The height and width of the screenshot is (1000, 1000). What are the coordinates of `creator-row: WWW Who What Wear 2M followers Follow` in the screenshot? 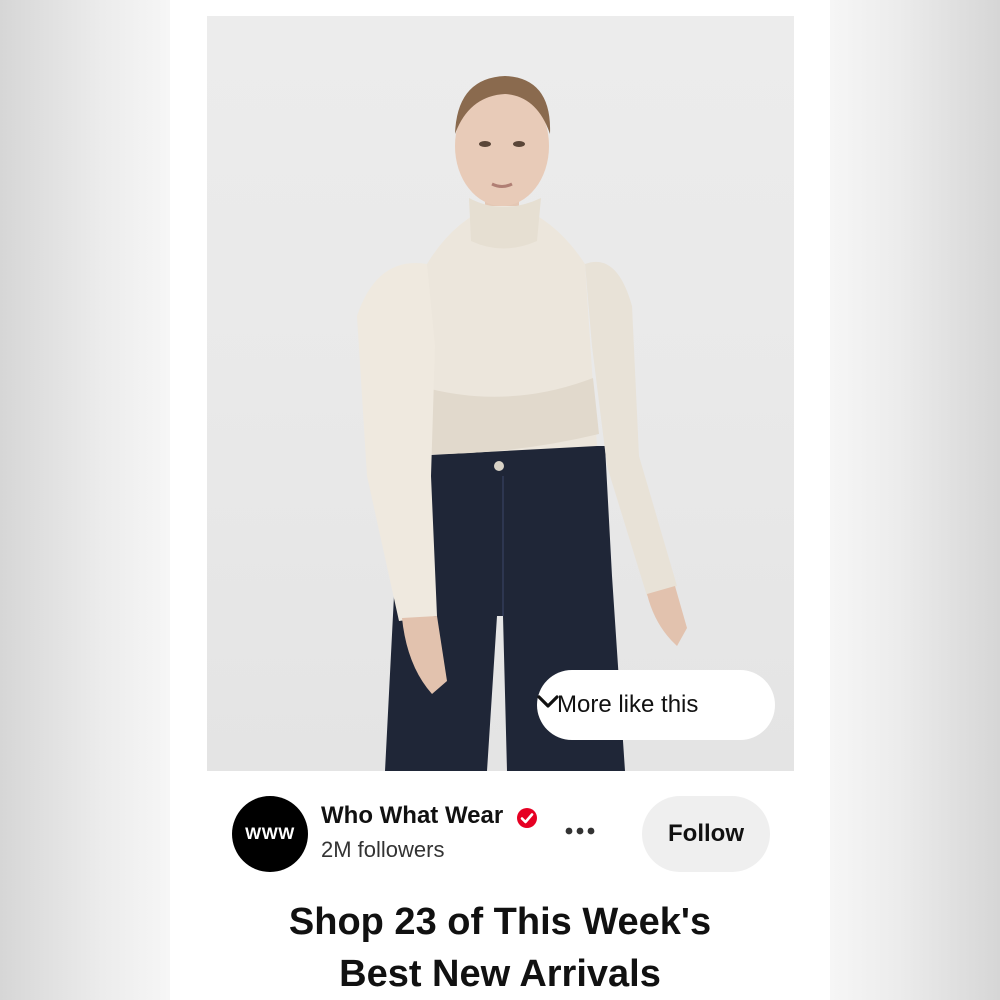 It's located at (502, 836).